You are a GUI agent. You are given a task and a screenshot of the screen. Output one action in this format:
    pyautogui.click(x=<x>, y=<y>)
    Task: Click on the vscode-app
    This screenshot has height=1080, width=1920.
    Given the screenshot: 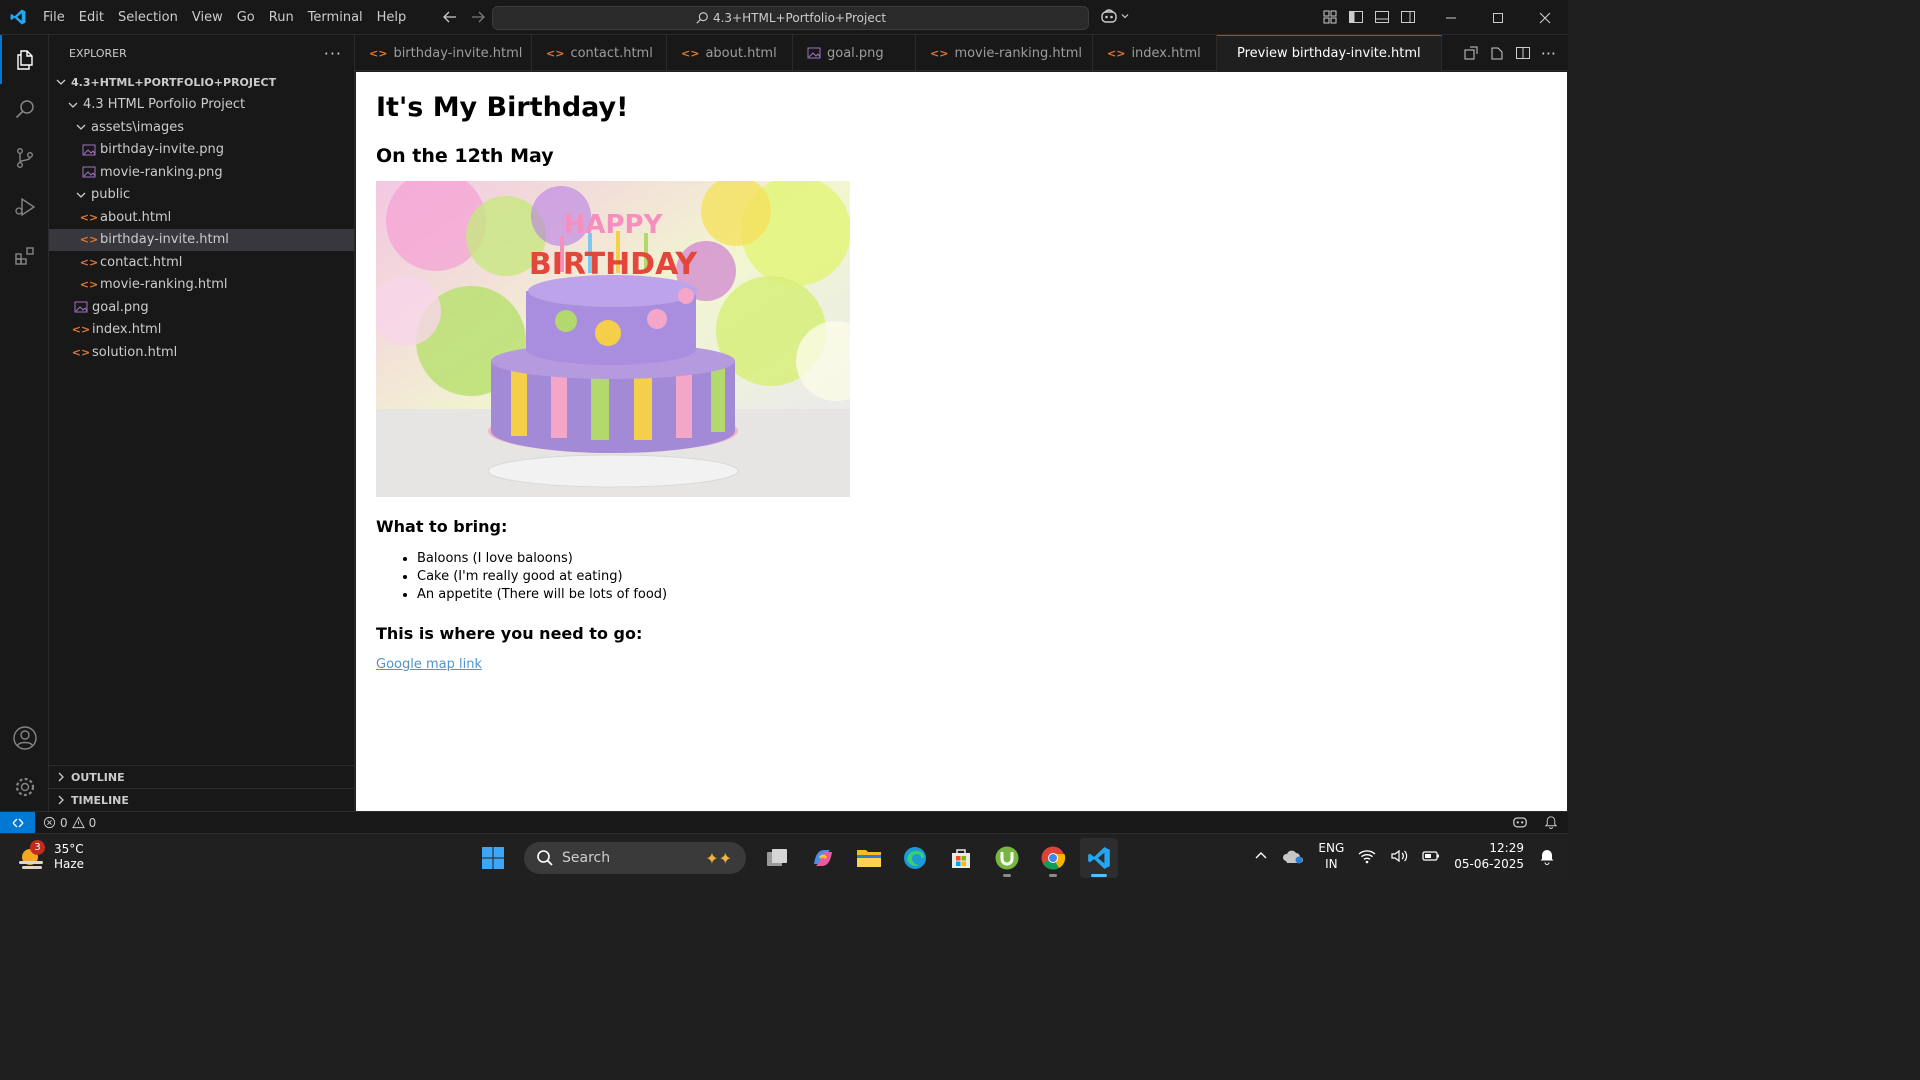 What is the action you would take?
    pyautogui.click(x=1099, y=858)
    